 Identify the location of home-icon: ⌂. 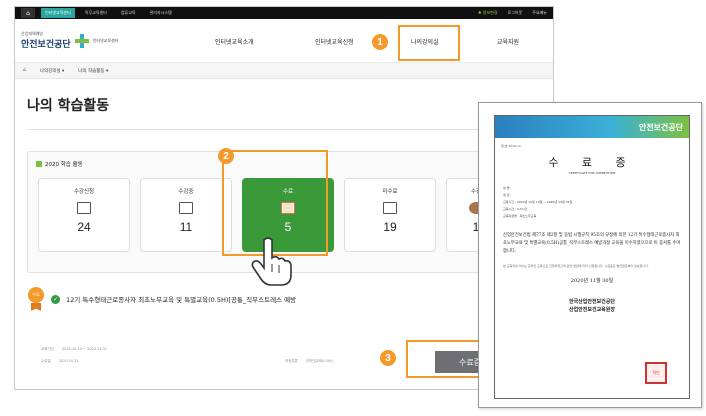
(28, 13).